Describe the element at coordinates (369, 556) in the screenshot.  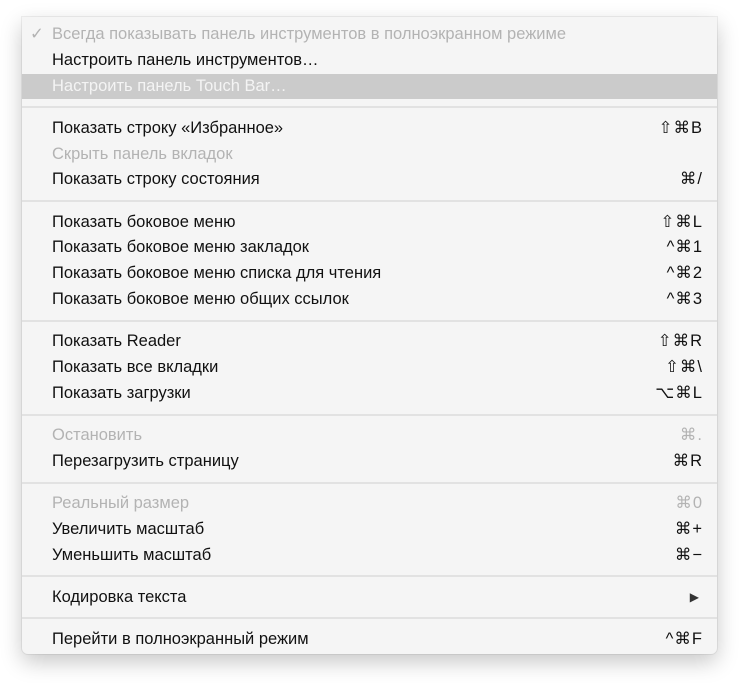
I see `menu-item: Уменьшить масштаб ⌘−` at that location.